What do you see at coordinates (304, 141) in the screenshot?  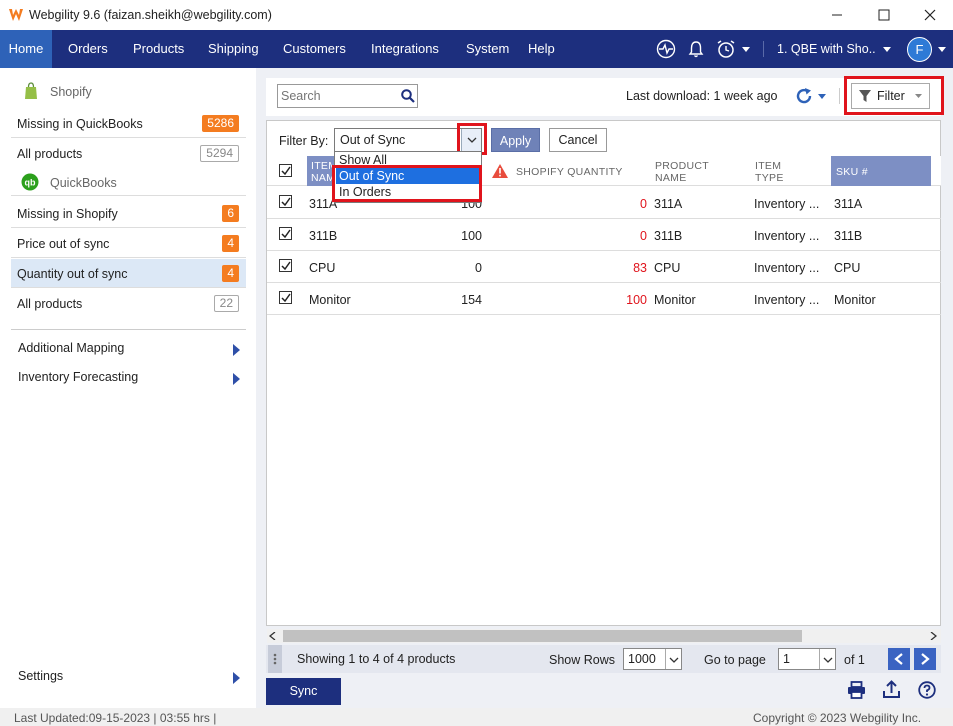 I see `filter-by-label: Filter By:` at bounding box center [304, 141].